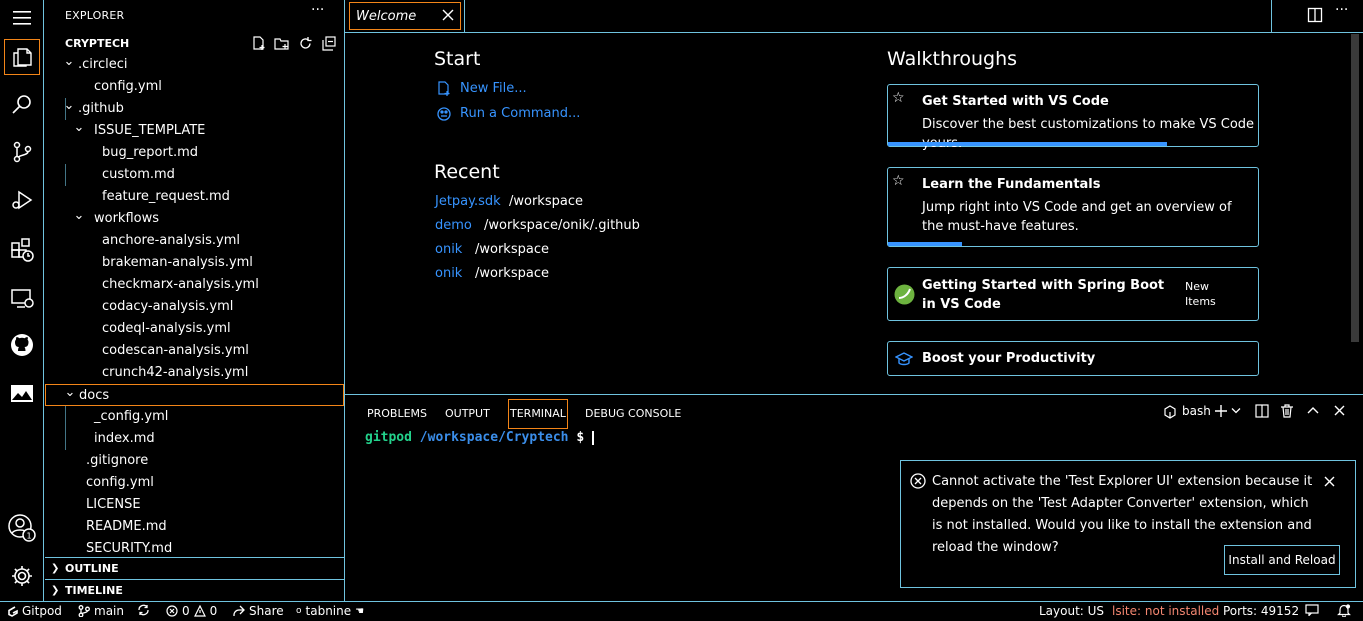 The image size is (1363, 621). What do you see at coordinates (194, 153) in the screenshot?
I see `file-row: bug_report.md` at bounding box center [194, 153].